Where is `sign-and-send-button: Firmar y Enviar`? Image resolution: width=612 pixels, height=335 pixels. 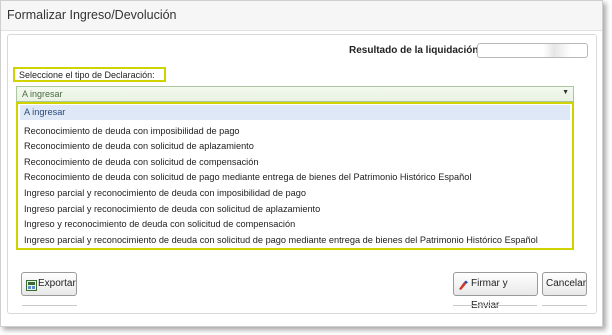
sign-and-send-button: Firmar y Enviar is located at coordinates (495, 291).